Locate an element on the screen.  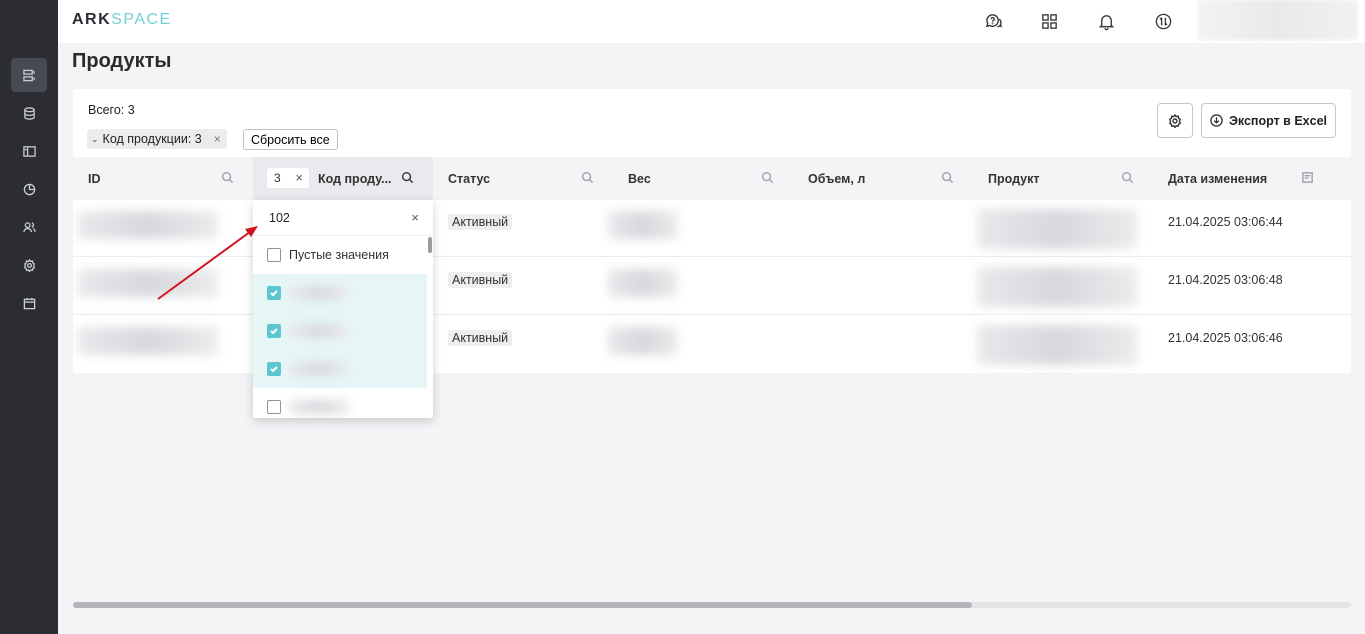
code-filter-count: 3 is located at coordinates (277, 178).